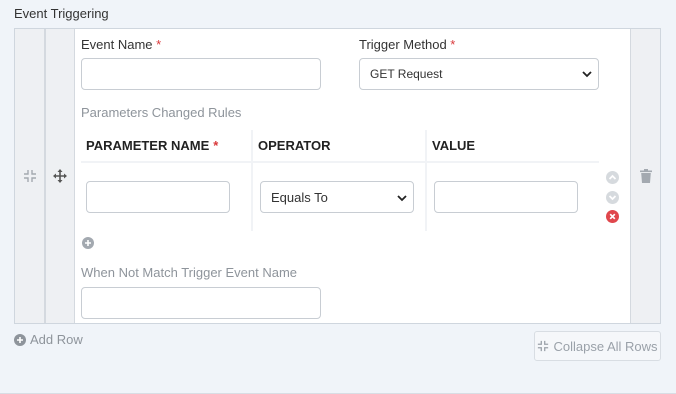 Image resolution: width=676 pixels, height=394 pixels. I want to click on event-name-label: Event Name *, so click(121, 44).